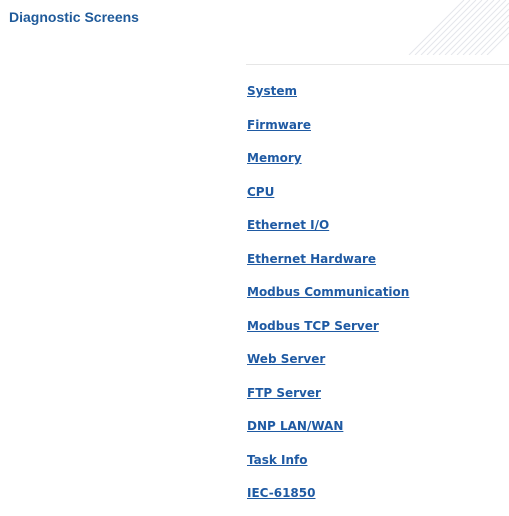  I want to click on nav-item-iec-61850: IEC-61850, so click(328, 499).